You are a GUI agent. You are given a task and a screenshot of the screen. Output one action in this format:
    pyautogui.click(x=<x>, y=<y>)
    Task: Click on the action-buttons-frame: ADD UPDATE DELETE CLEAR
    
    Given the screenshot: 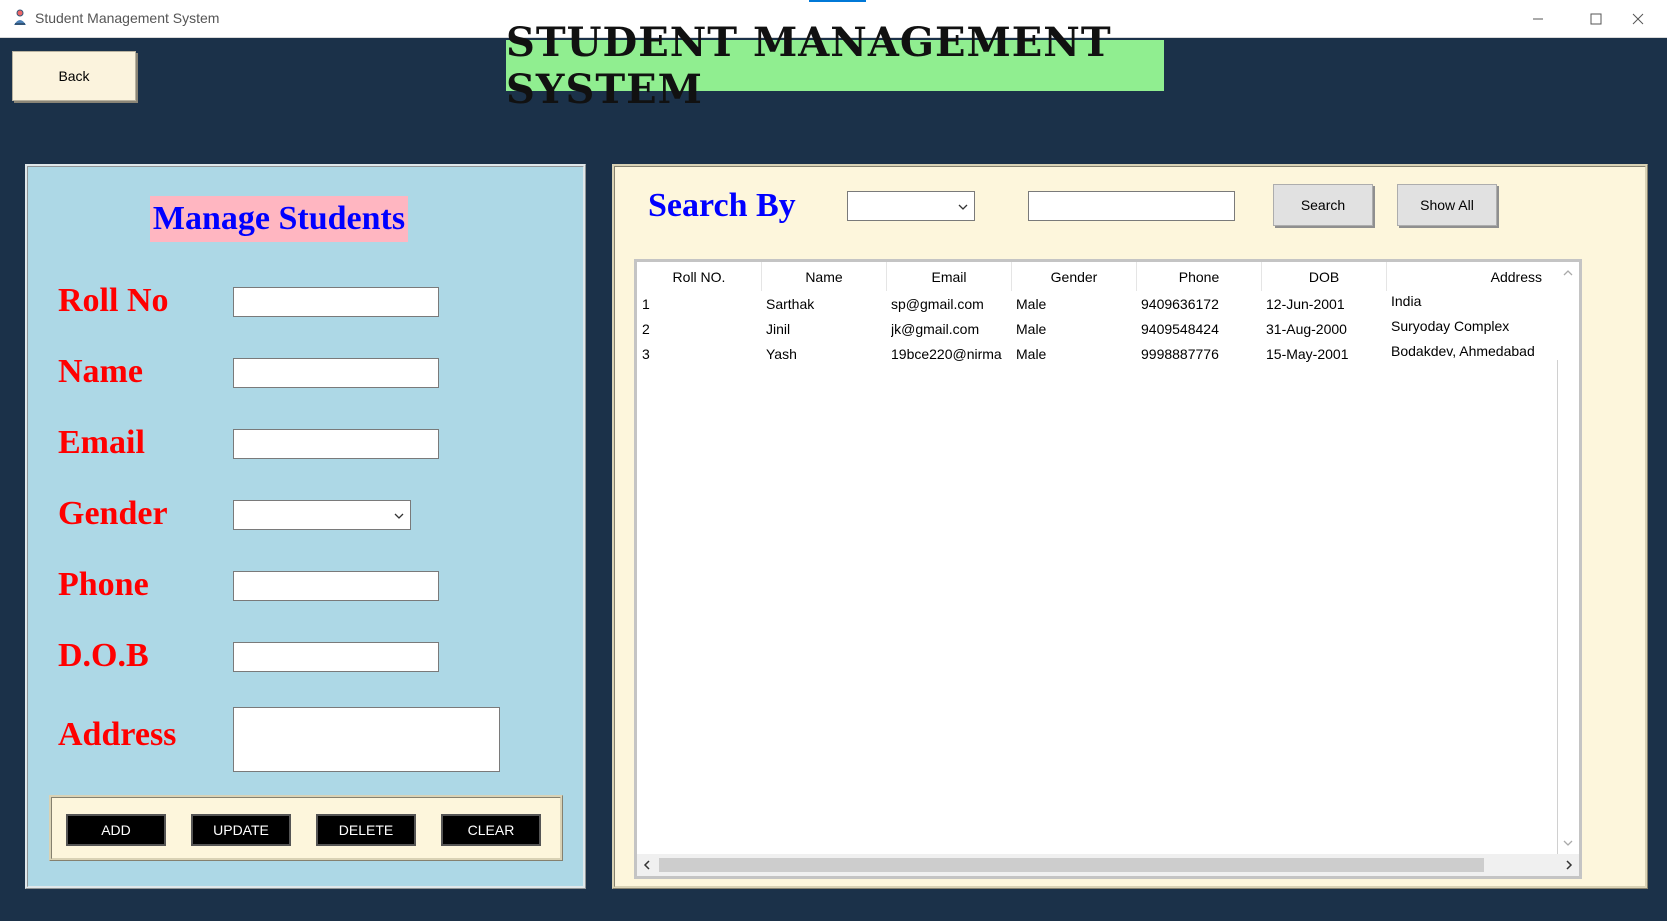 What is the action you would take?
    pyautogui.click(x=306, y=828)
    